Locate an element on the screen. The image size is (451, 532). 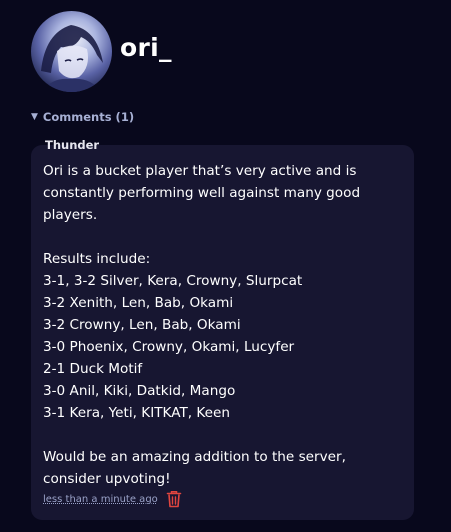
trash-icon is located at coordinates (174, 499).